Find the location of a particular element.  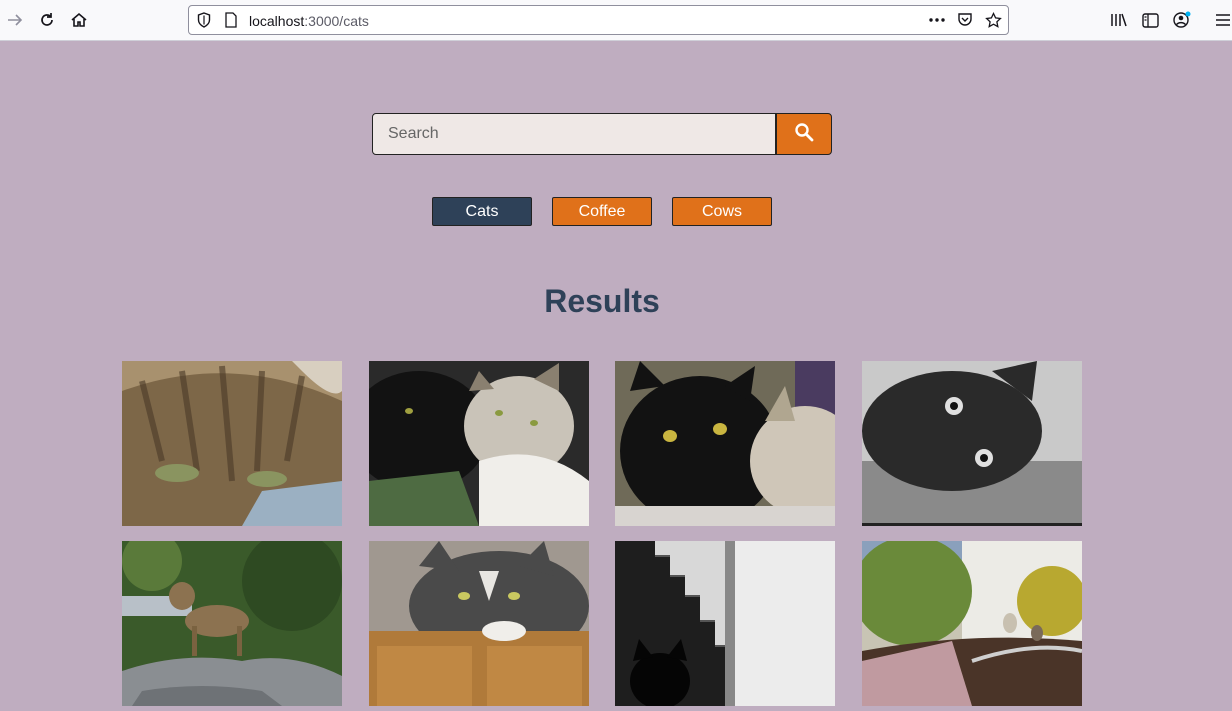

bookmark-star-icon is located at coordinates (993, 20).